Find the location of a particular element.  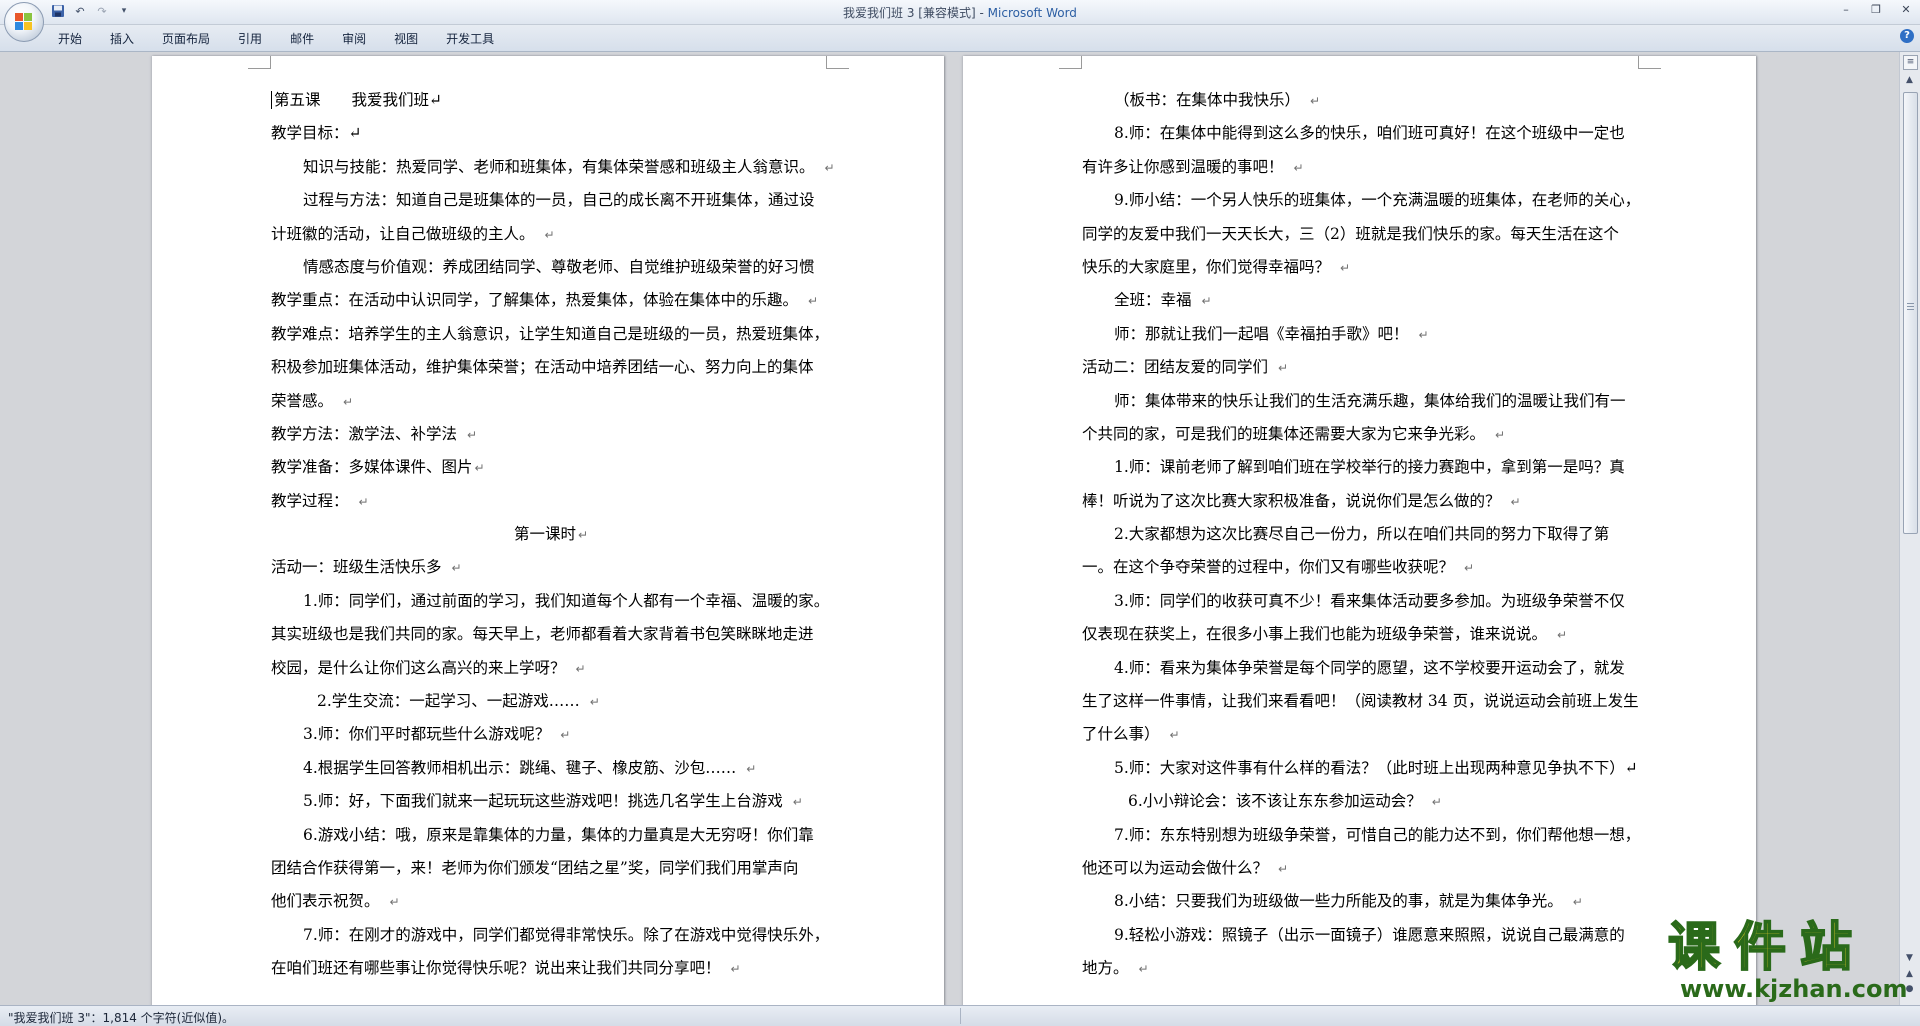

line-text: 4.师：看来为集体争荣誉是每个同学的愿望，这不学校要开运动会了，就发 is located at coordinates (1369, 667).